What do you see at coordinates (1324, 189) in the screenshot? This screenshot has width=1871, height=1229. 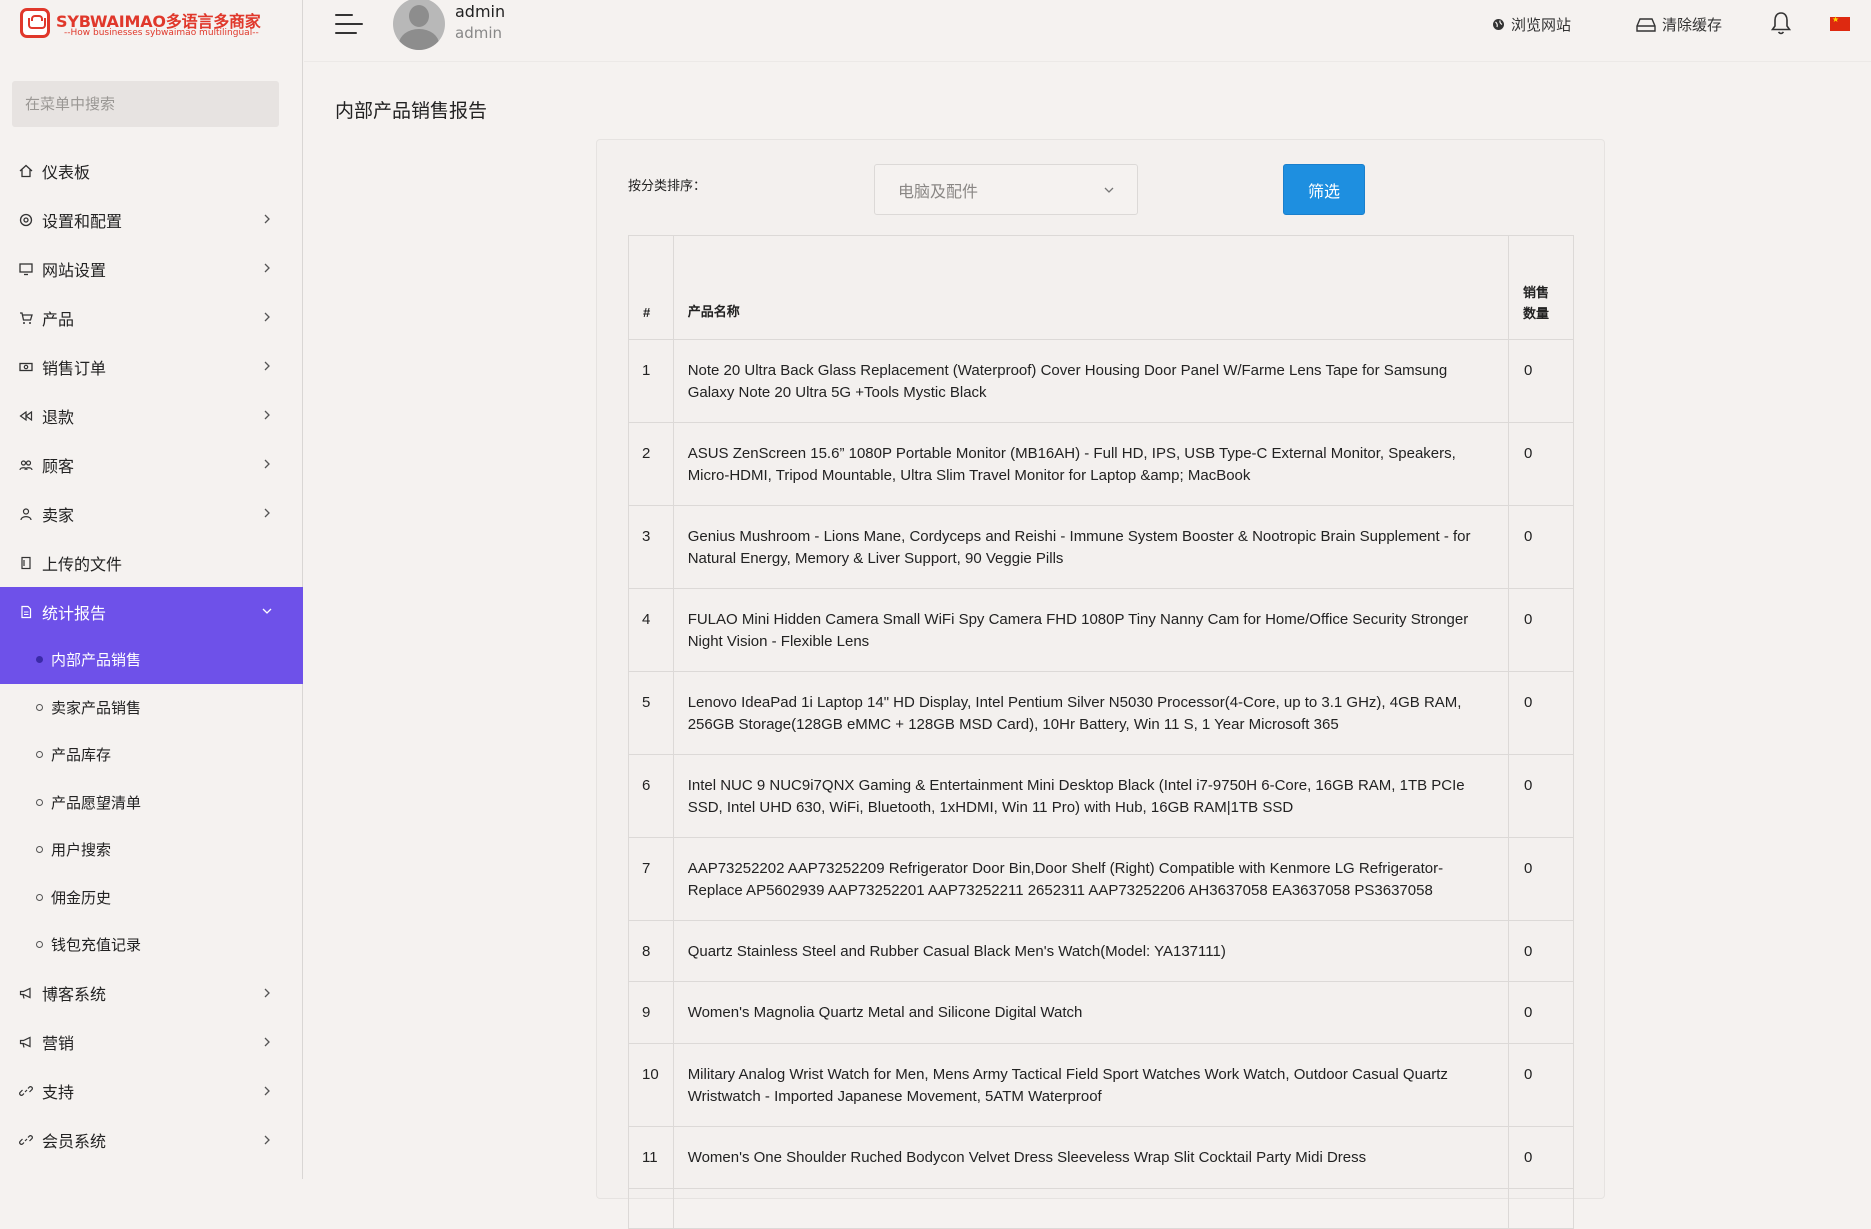 I see `filter-button: 筛选` at bounding box center [1324, 189].